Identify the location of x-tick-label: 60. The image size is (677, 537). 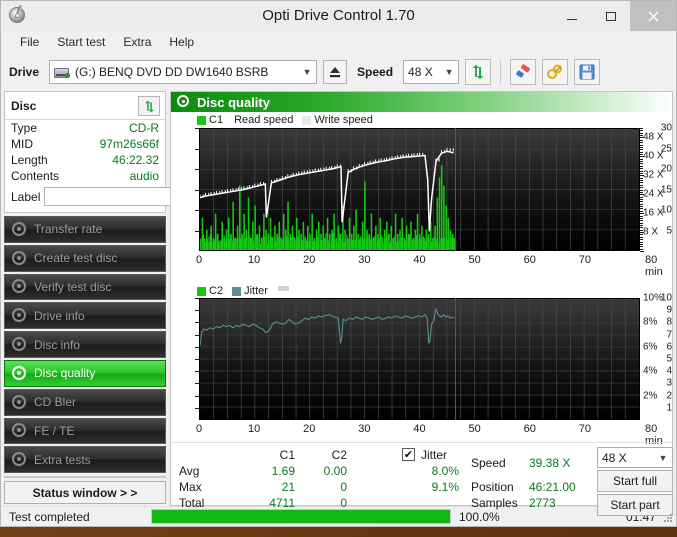
(529, 429).